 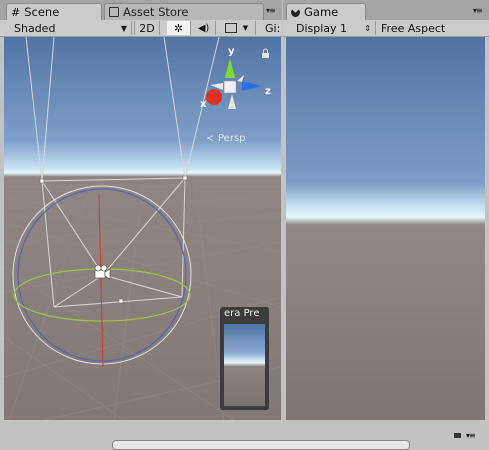 I want to click on image-icon, so click(x=230, y=28).